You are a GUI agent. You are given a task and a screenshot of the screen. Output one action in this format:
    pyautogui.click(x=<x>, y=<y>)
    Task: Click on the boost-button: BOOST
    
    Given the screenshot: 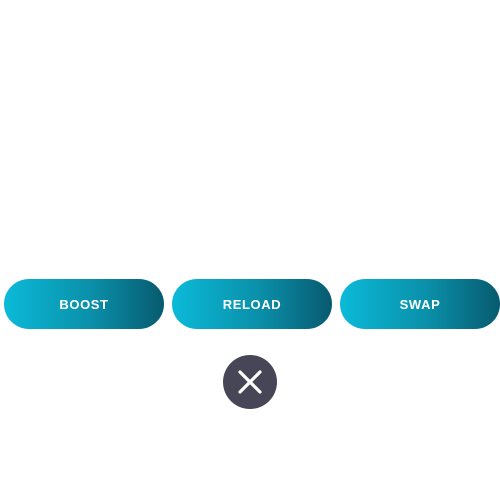 What is the action you would take?
    pyautogui.click(x=84, y=304)
    